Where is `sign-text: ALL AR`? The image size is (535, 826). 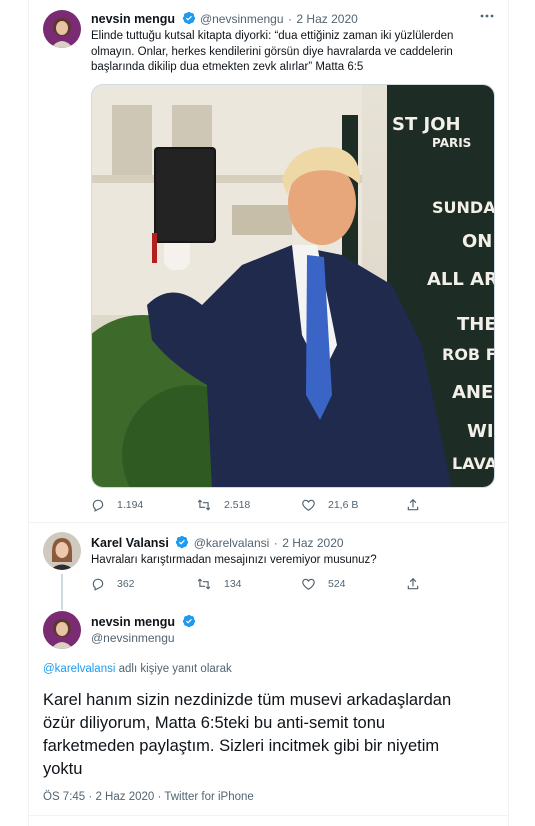 sign-text: ALL AR is located at coordinates (461, 279).